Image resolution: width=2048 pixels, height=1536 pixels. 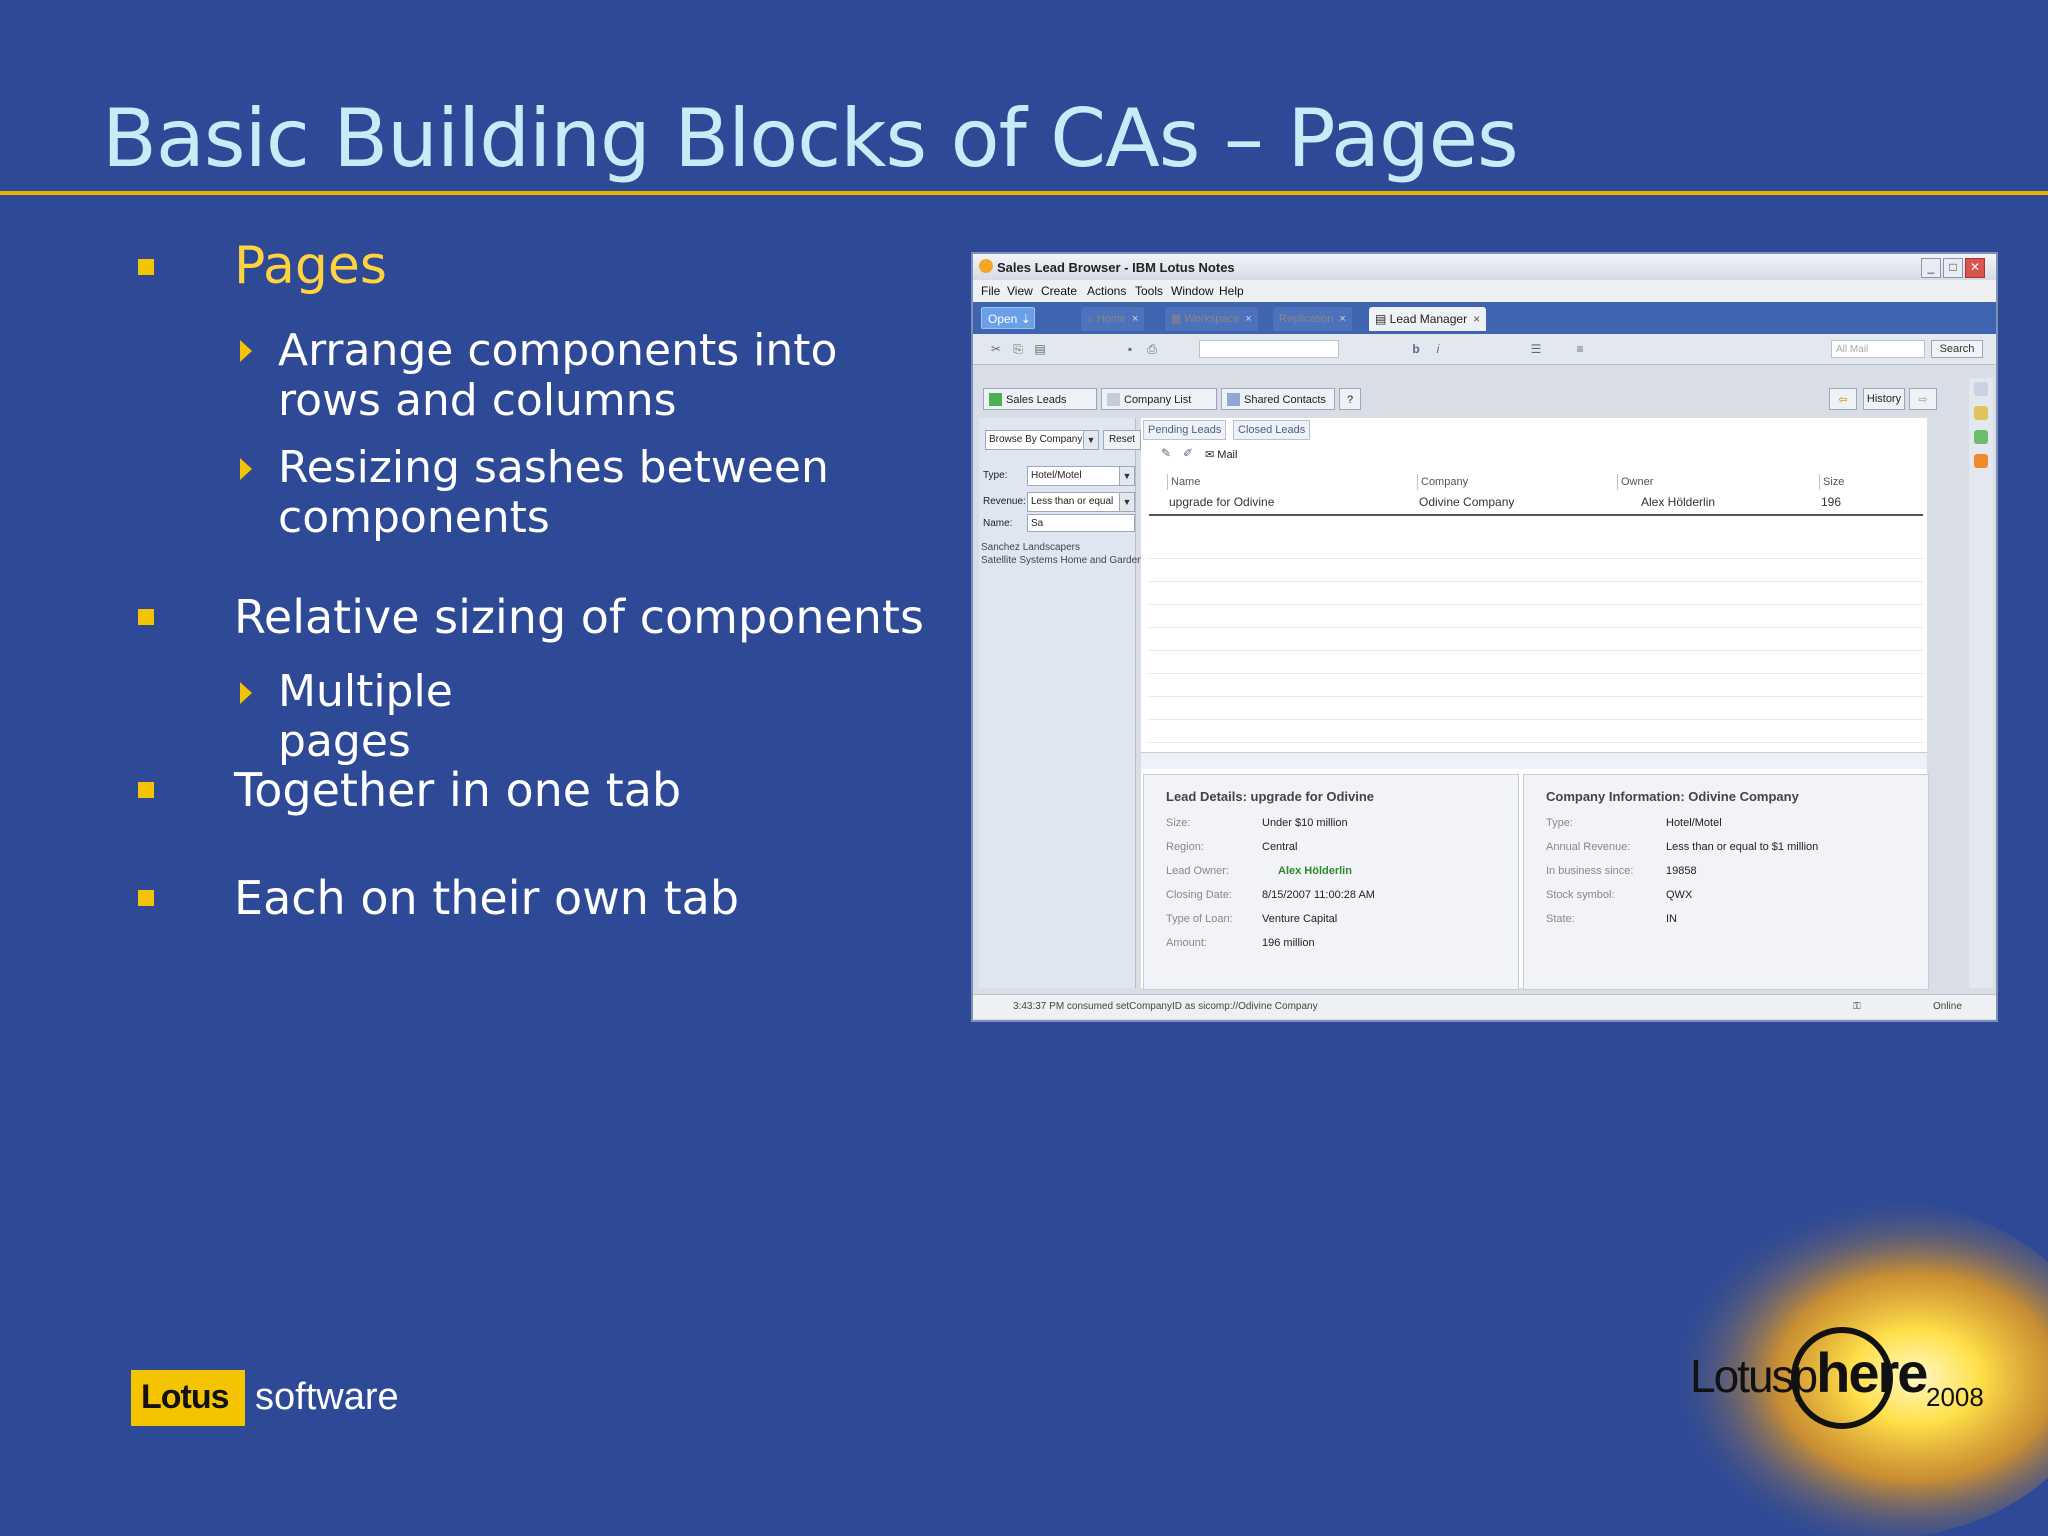 I want to click on sub-bullet-multiple-pages: Multiple pages, so click(x=365, y=716).